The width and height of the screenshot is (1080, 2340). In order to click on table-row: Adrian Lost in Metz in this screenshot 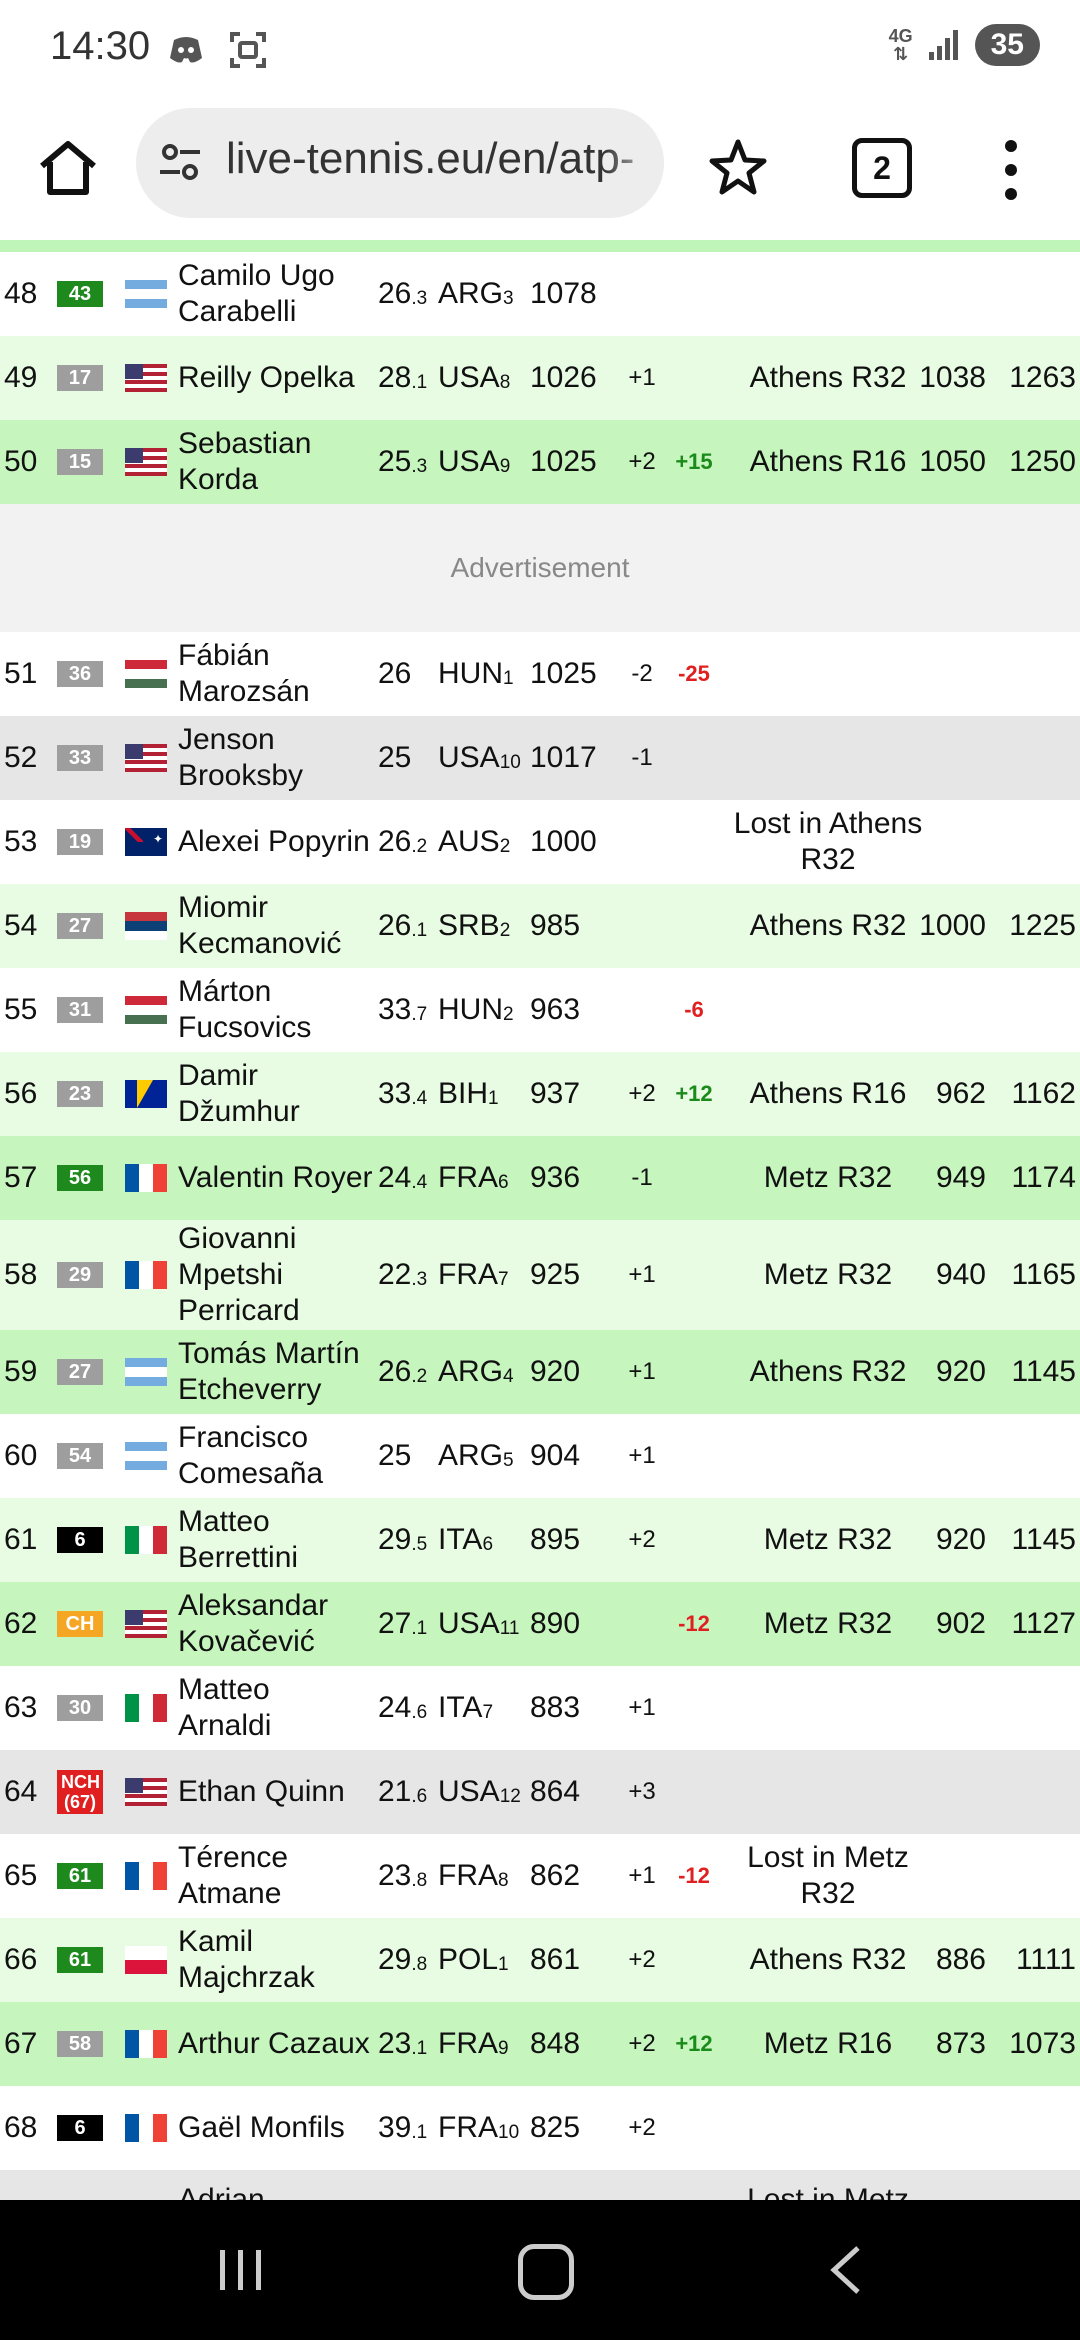, I will do `click(540, 2185)`.